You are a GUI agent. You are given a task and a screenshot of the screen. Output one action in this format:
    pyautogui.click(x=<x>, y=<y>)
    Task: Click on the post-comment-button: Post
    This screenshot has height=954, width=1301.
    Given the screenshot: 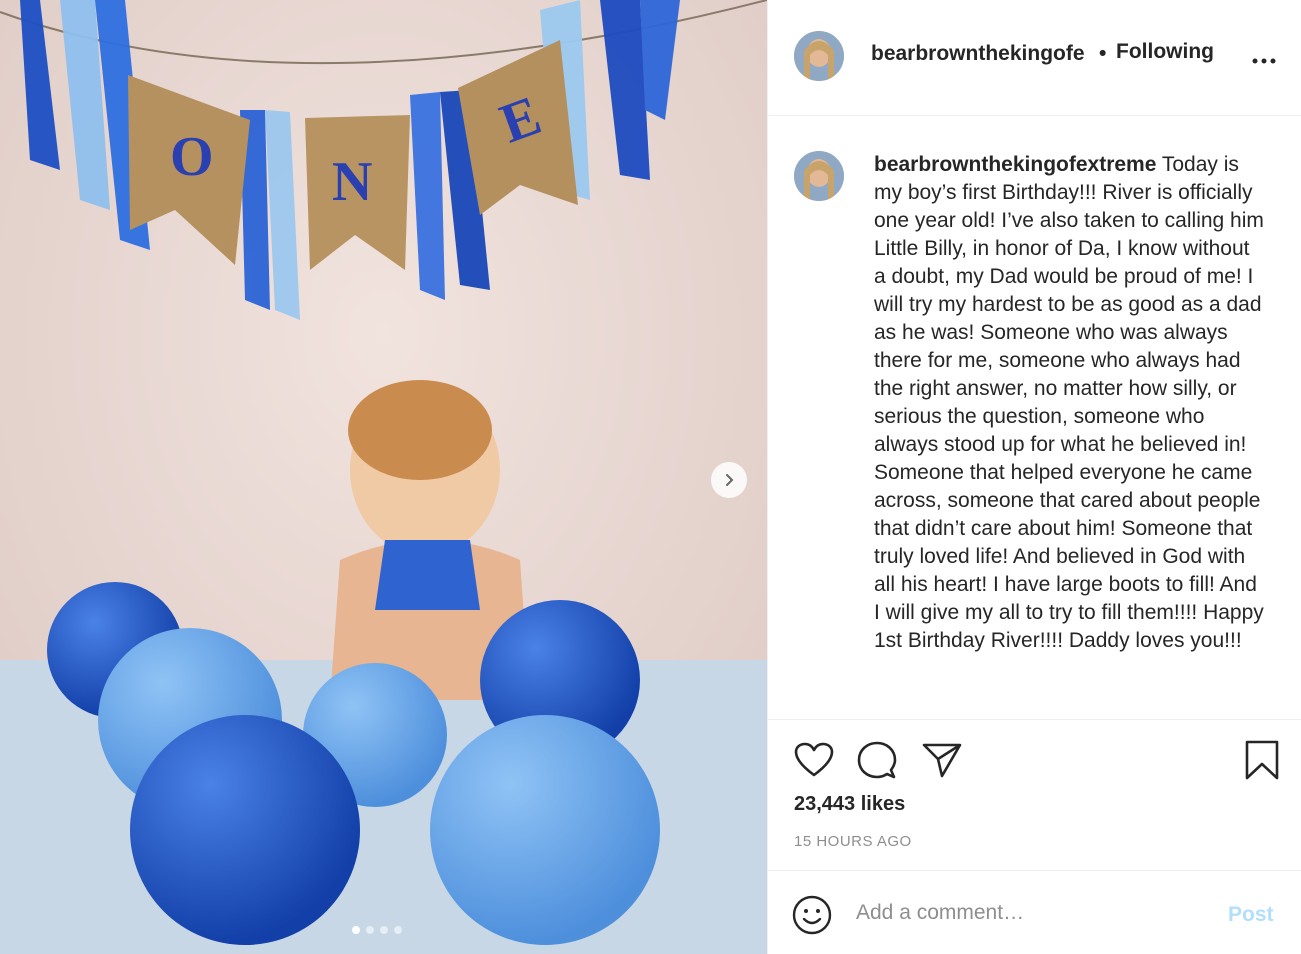 What is the action you would take?
    pyautogui.click(x=1251, y=915)
    